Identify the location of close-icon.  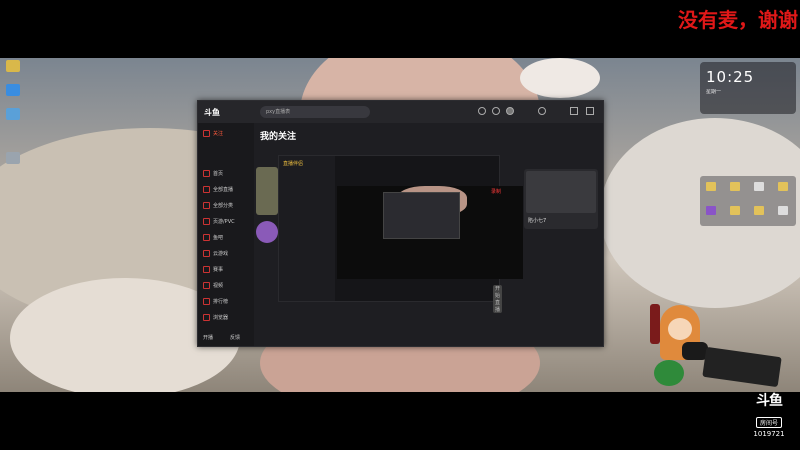
(590, 111).